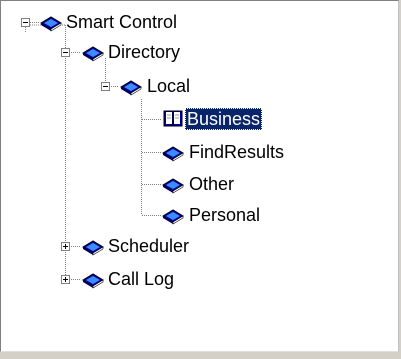 The width and height of the screenshot is (401, 359). Describe the element at coordinates (168, 86) in the screenshot. I see `tree-item-local: Local` at that location.